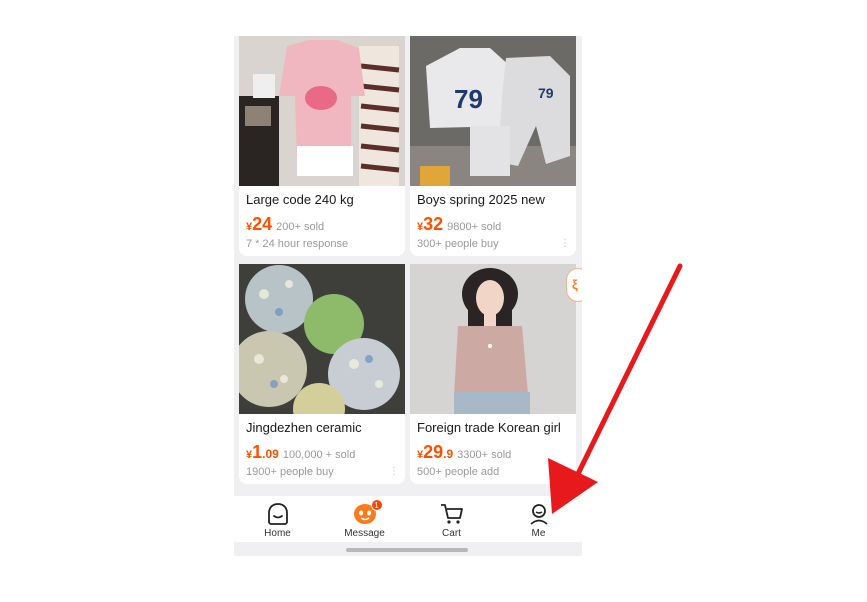 Image resolution: width=867 pixels, height=602 pixels. What do you see at coordinates (364, 519) in the screenshot?
I see `tab-message: 1 Message` at bounding box center [364, 519].